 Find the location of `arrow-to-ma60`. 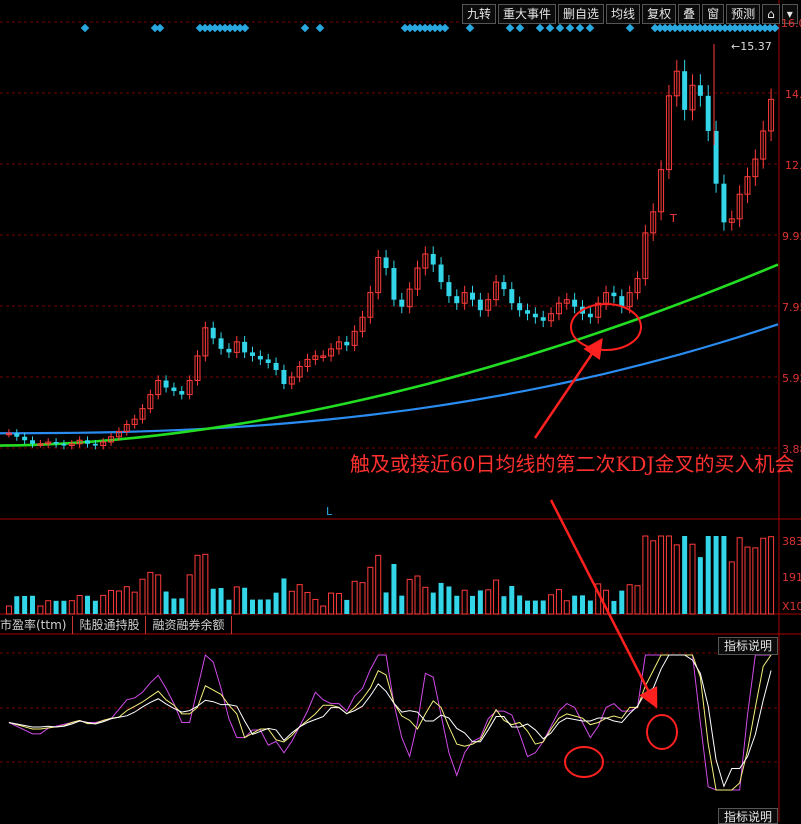

arrow-to-ma60 is located at coordinates (568, 388).